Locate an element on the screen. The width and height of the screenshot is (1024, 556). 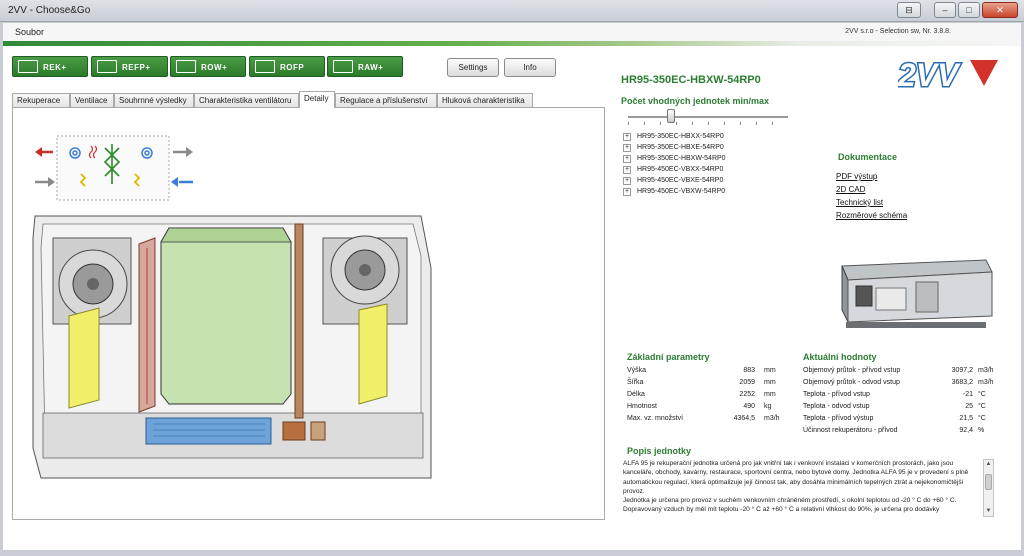
value-unit: °C is located at coordinates (982, 406).